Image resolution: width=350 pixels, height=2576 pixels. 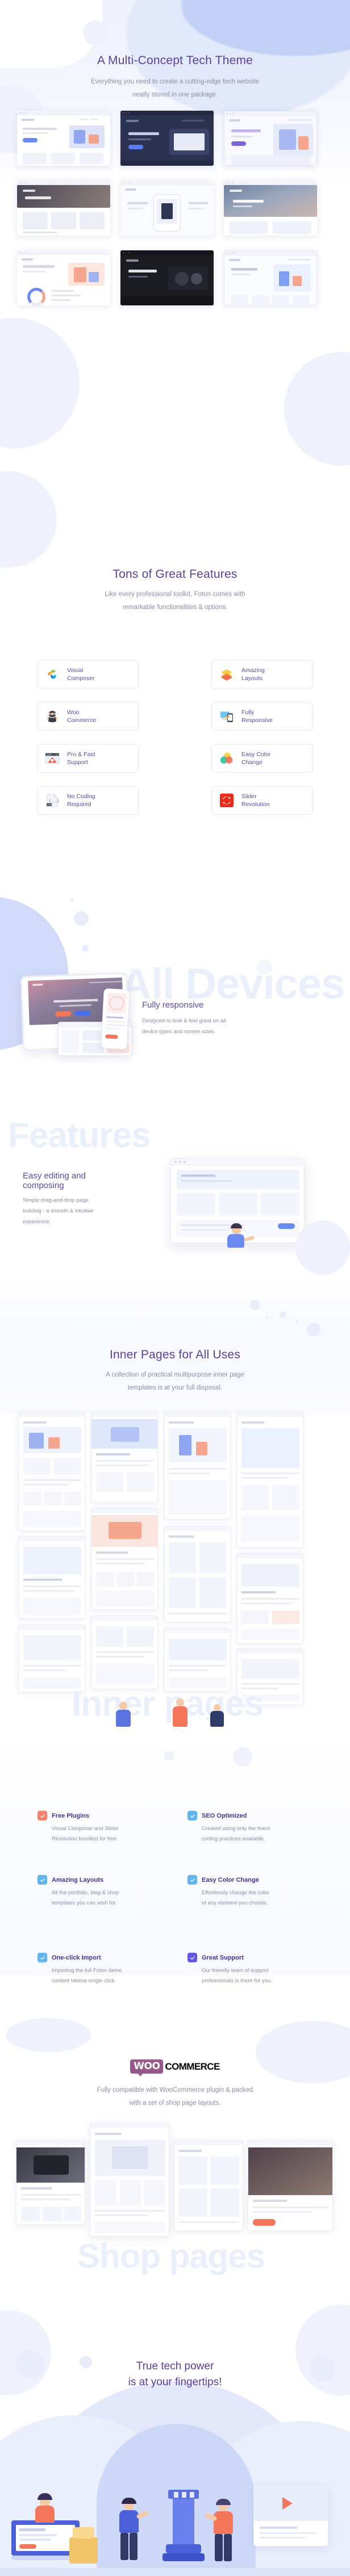 I want to click on footer-video-card, so click(x=291, y=2516).